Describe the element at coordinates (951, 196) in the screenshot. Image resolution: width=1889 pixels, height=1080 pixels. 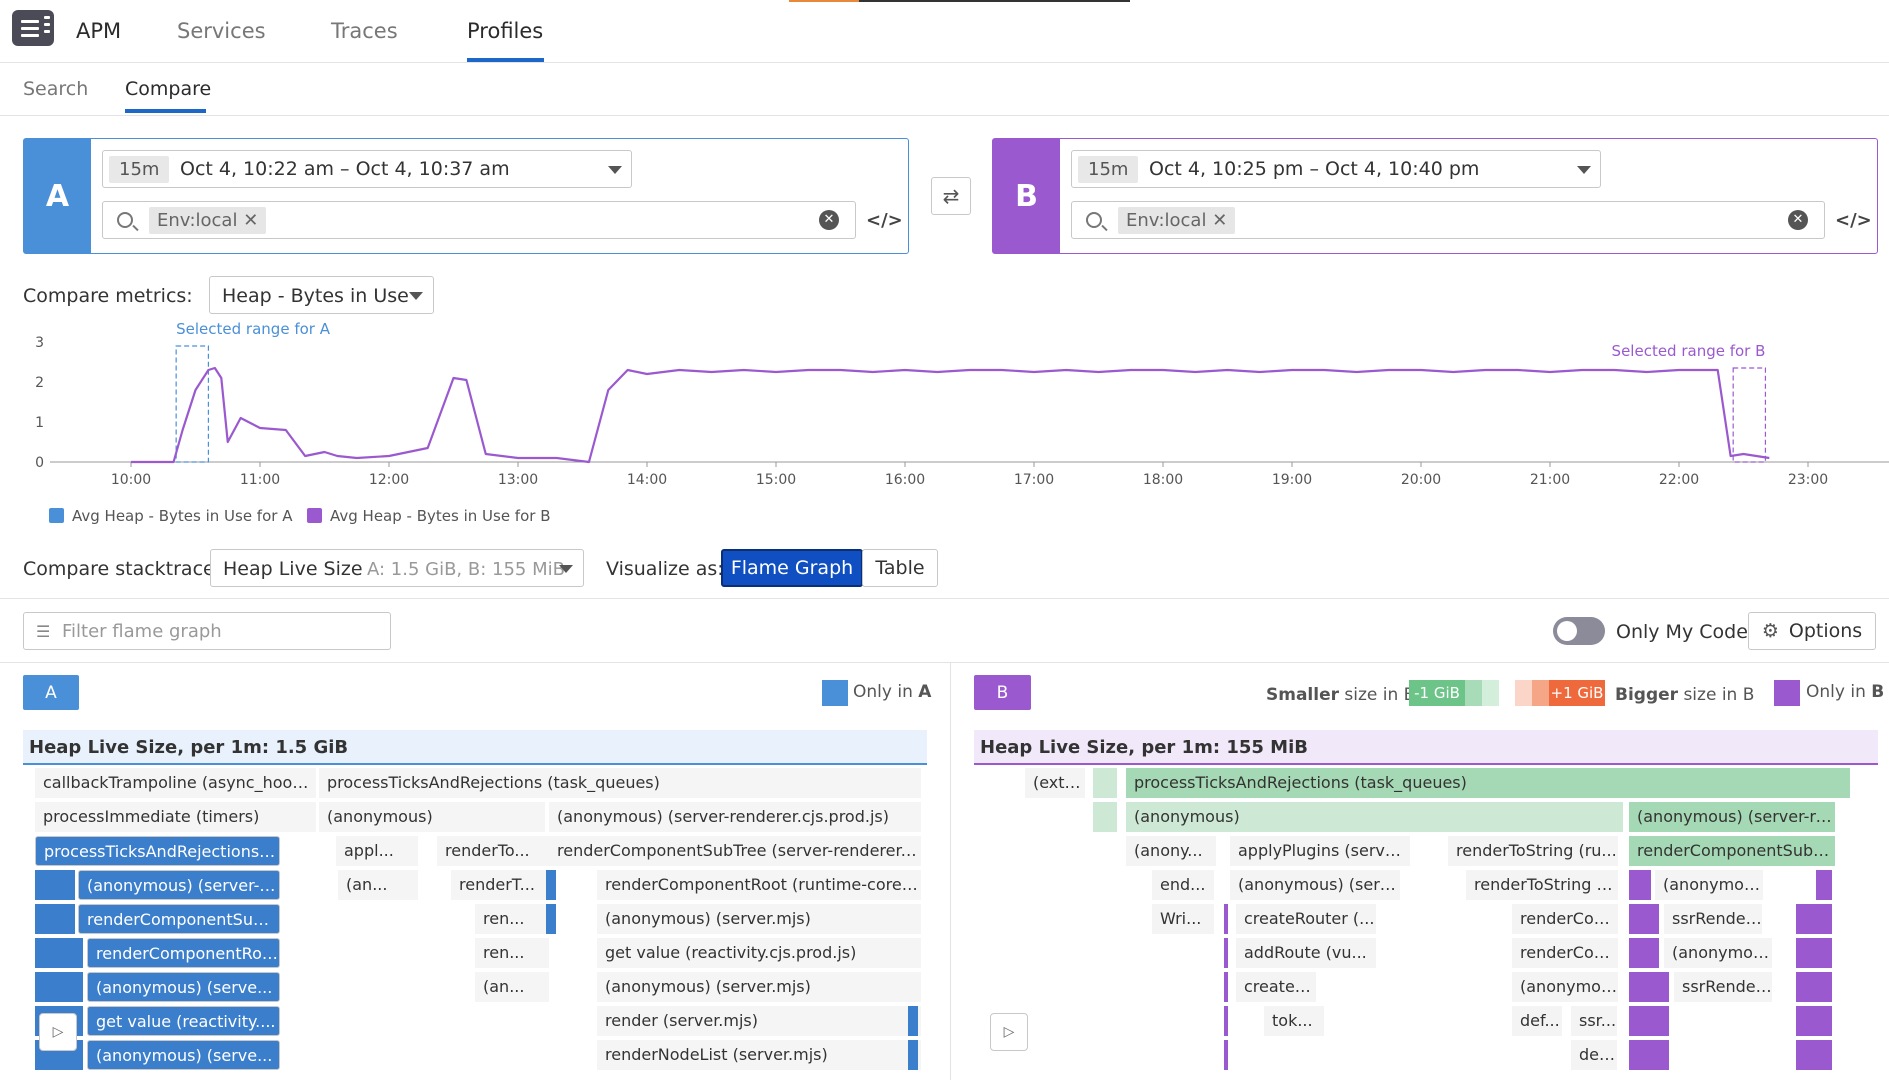
I see `swap-icon: ⇄` at that location.